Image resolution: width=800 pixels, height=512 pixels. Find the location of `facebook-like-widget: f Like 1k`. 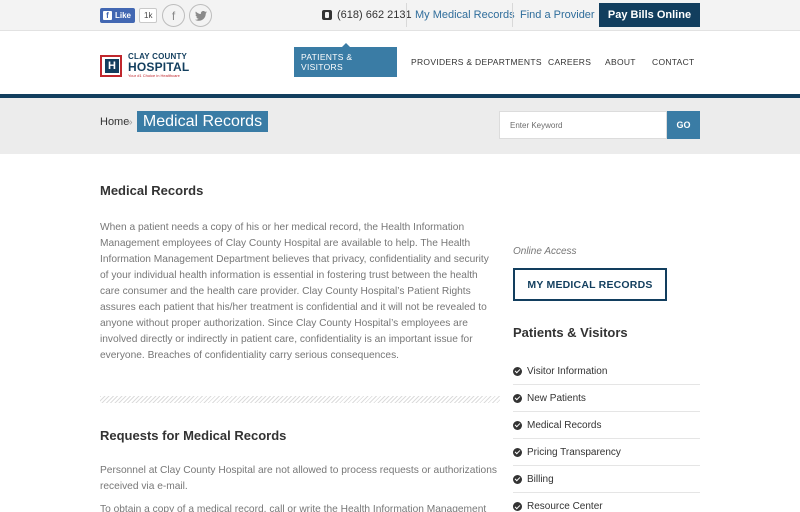

facebook-like-widget: f Like 1k is located at coordinates (129, 15).